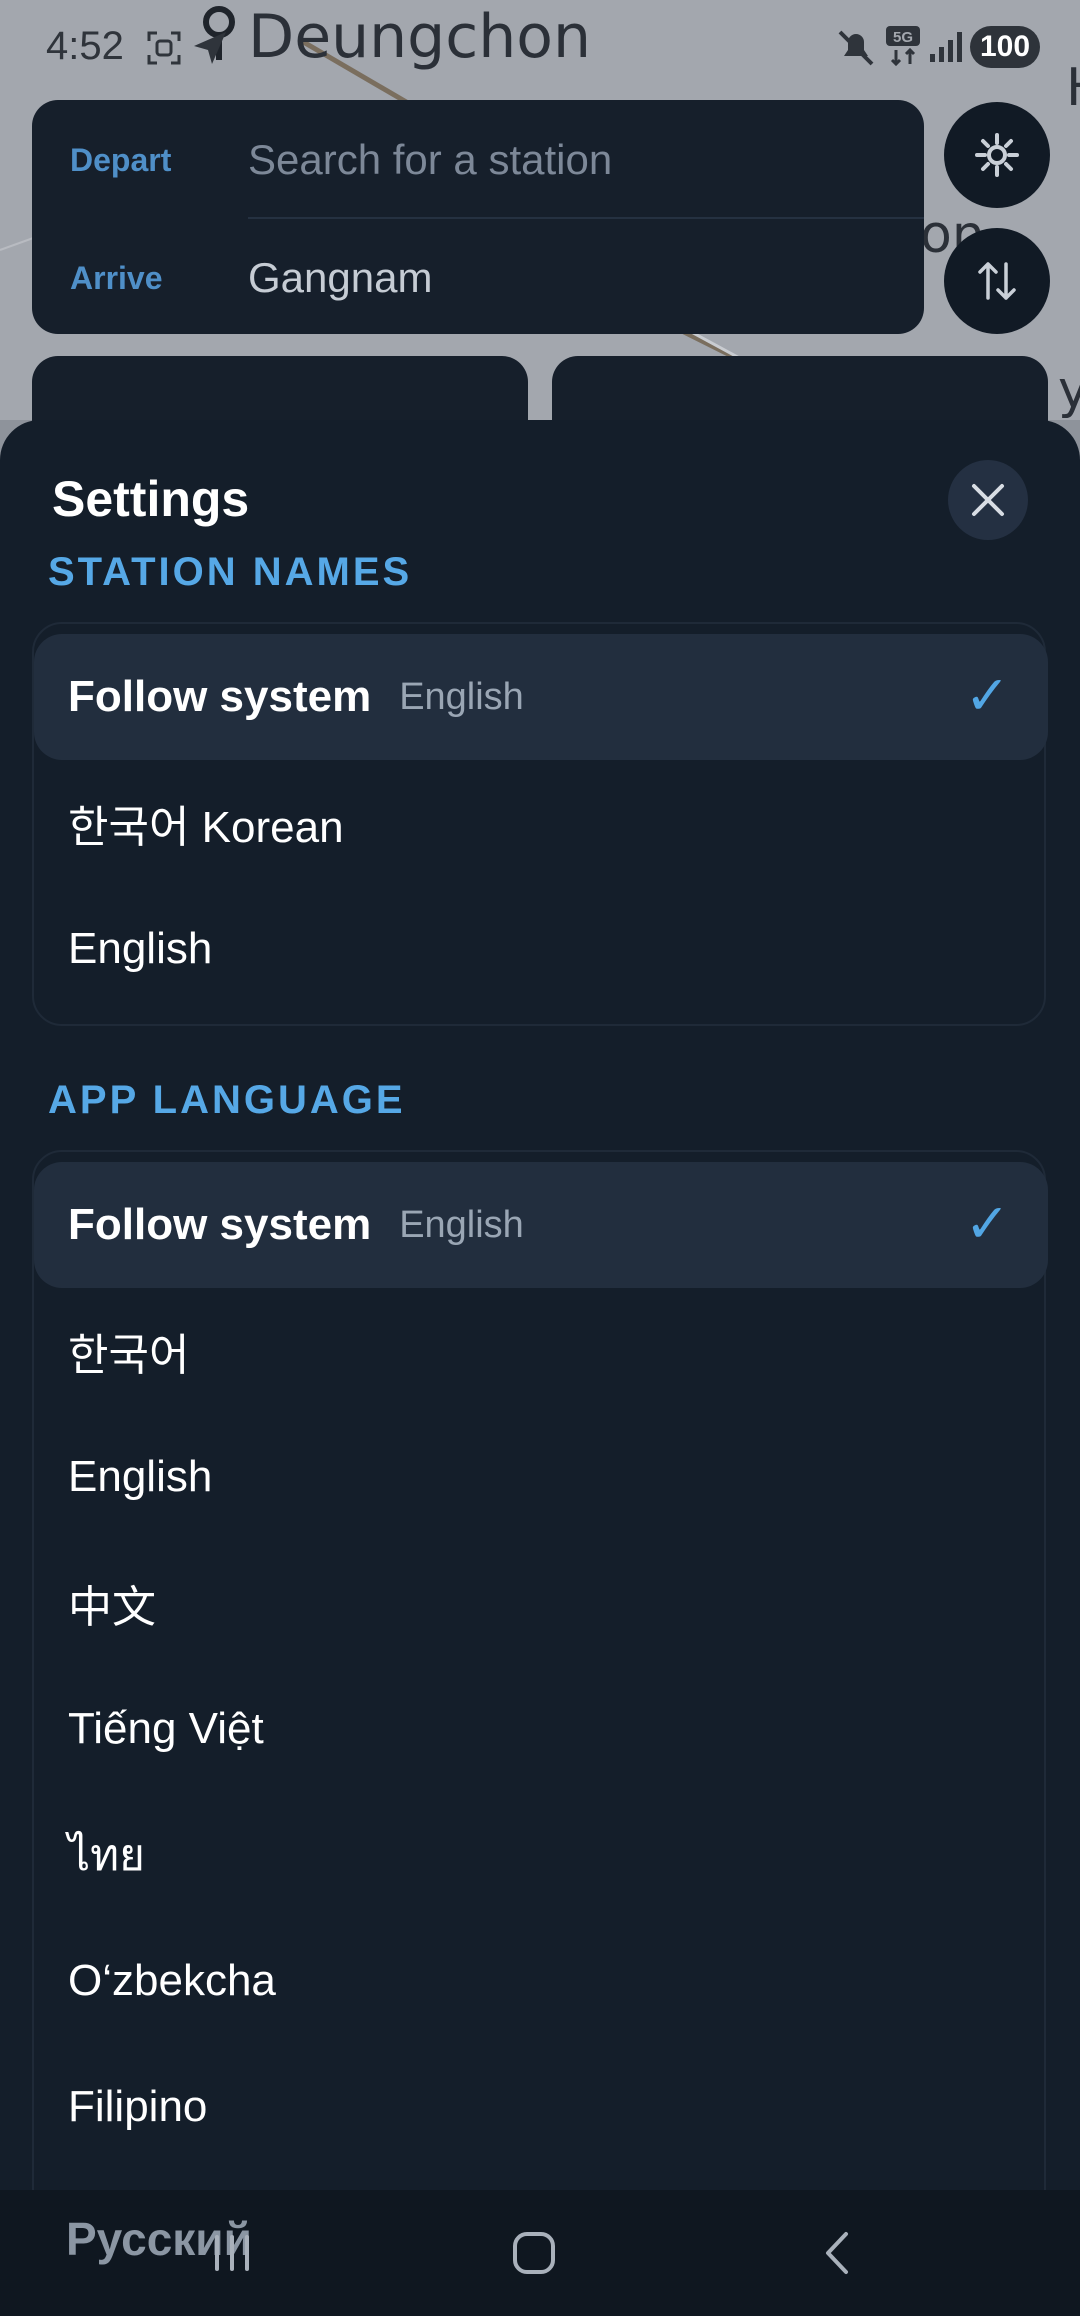  Describe the element at coordinates (166, 1728) in the screenshot. I see `option-label: Tiếng Việt` at that location.